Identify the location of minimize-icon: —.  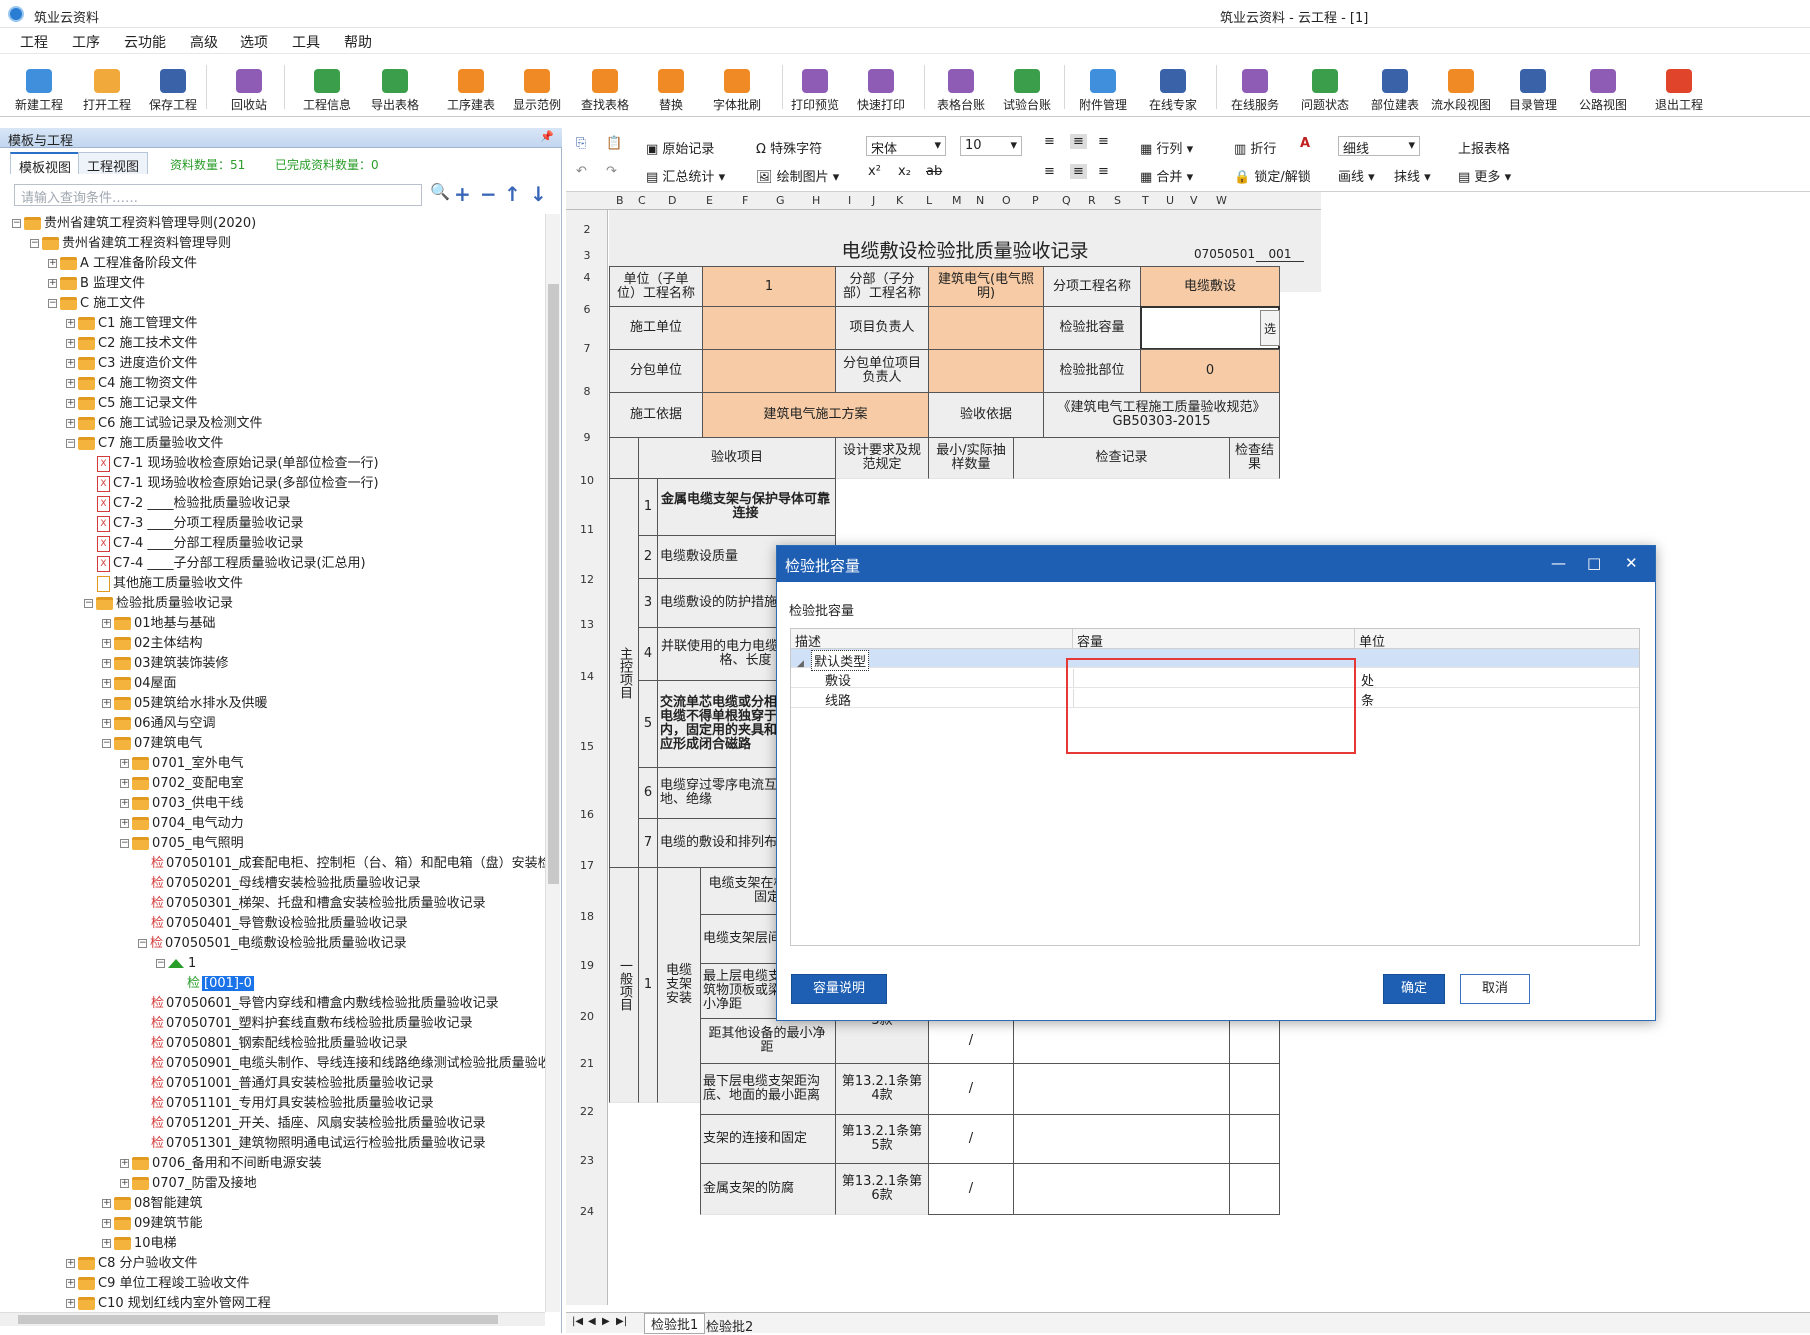
(1558, 563).